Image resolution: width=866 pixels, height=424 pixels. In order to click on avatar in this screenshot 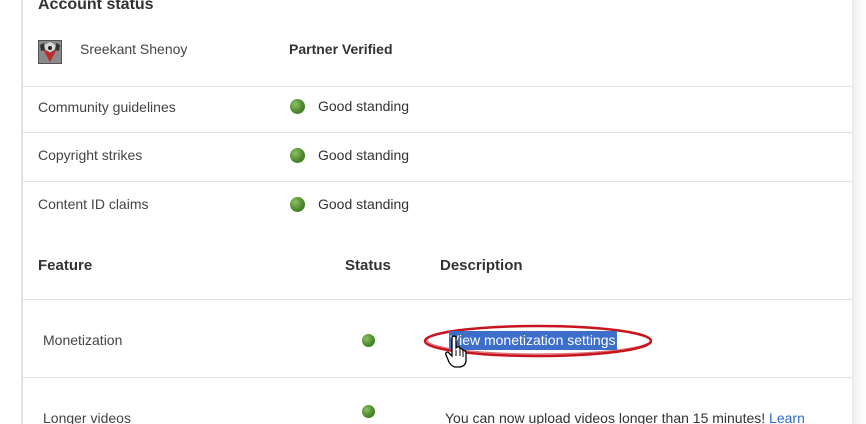, I will do `click(50, 52)`.